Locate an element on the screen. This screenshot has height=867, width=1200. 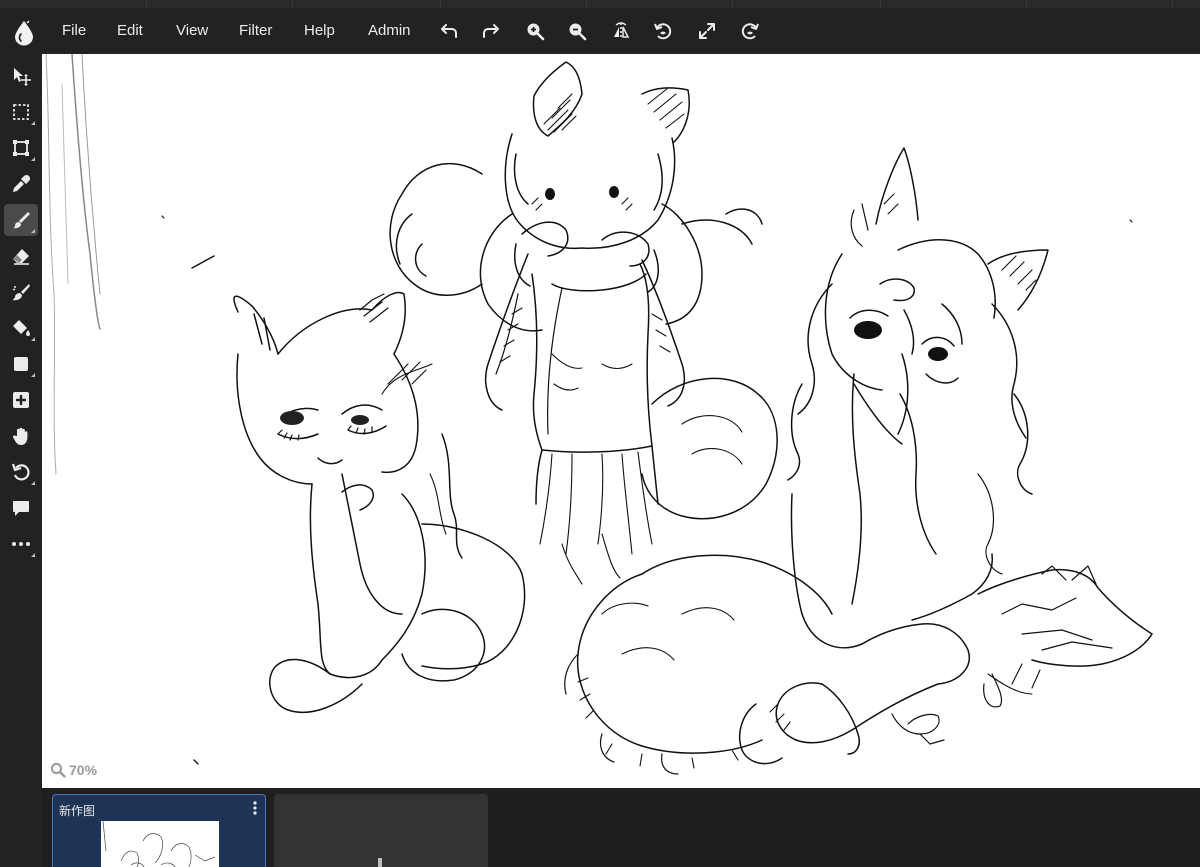
rotate-canvas-icon is located at coordinates (21, 472).